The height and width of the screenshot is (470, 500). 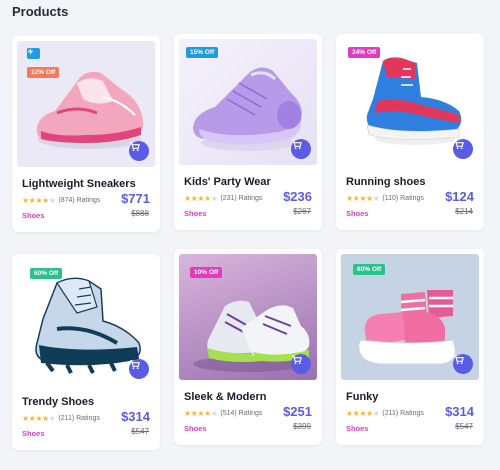 I want to click on rating-count: (874) Ratings, so click(x=79, y=200).